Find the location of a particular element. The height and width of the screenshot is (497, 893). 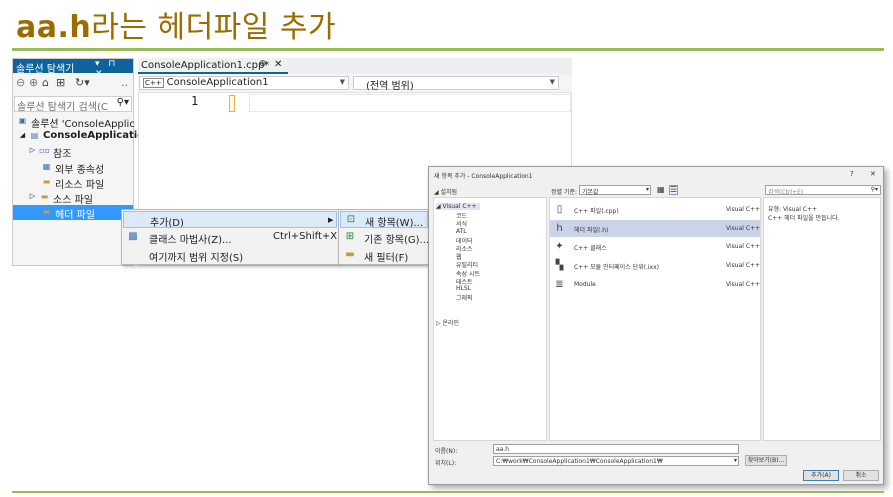

solution-explorer-header: 솔루션 탐색기 ▾ ⊓ ✕ is located at coordinates (73, 69).